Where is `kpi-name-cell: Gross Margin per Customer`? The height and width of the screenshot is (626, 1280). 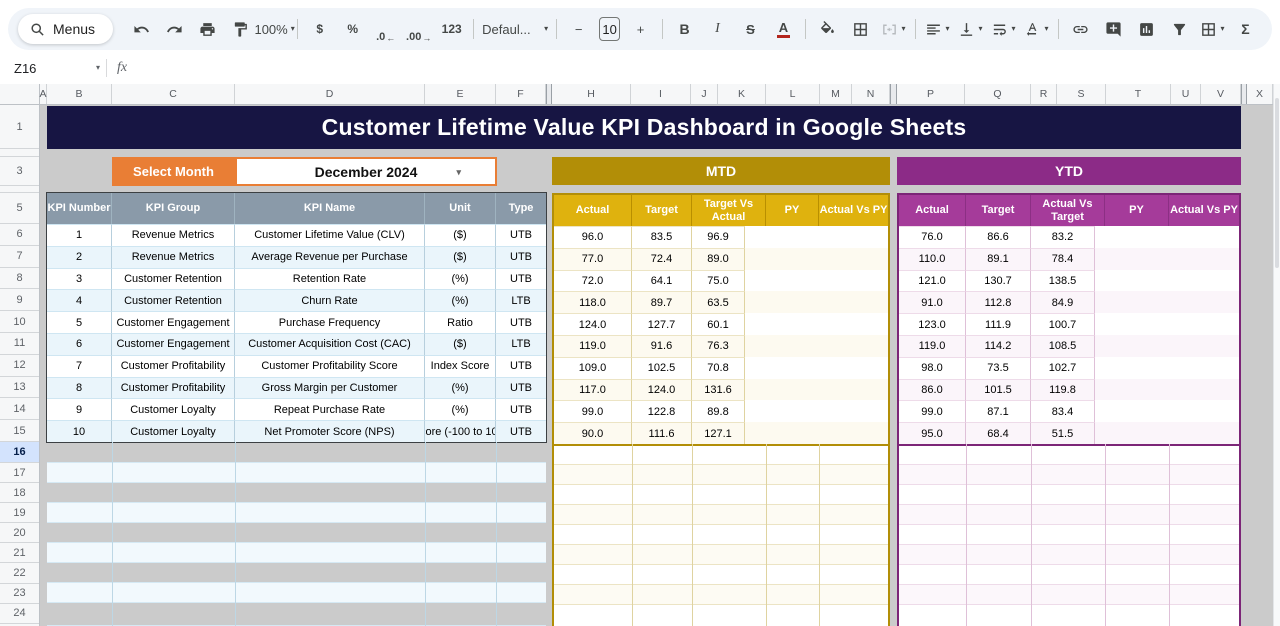
kpi-name-cell: Gross Margin per Customer is located at coordinates (330, 387).